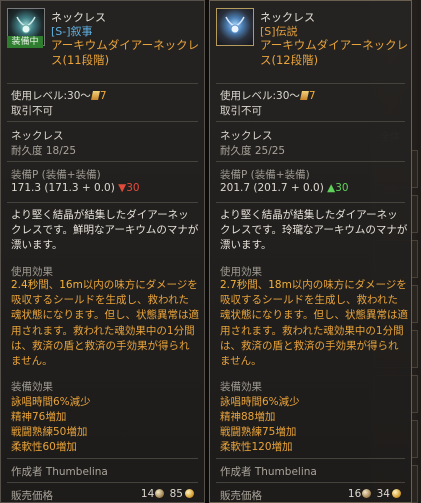  Describe the element at coordinates (44, 151) in the screenshot. I see `durability: 耐久度 18/25` at that location.